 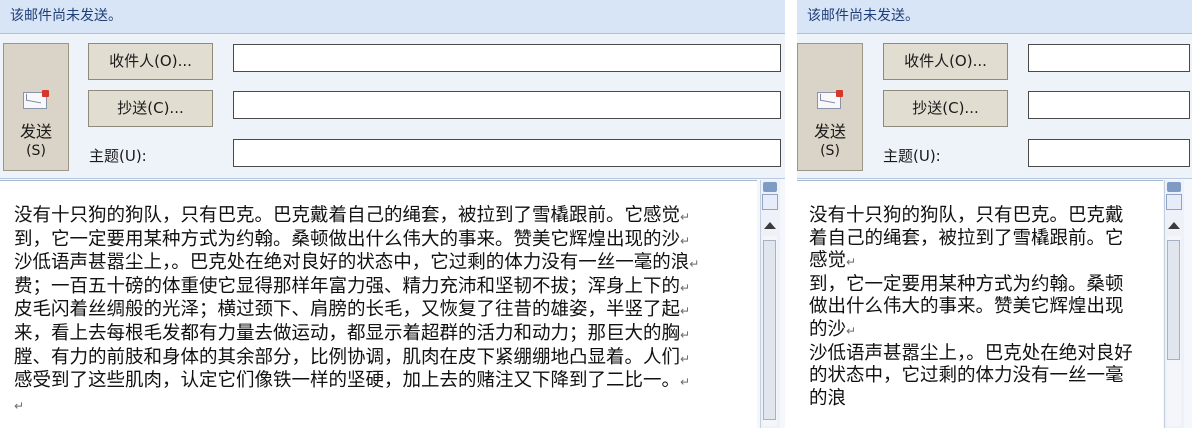 What do you see at coordinates (791, 214) in the screenshot?
I see `image-gap` at bounding box center [791, 214].